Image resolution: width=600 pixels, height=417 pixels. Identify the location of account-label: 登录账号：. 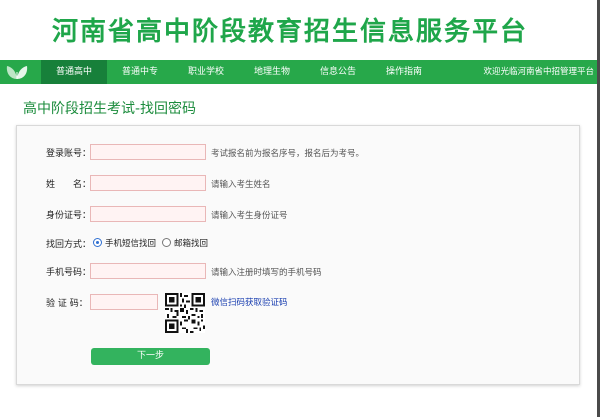
(69, 154).